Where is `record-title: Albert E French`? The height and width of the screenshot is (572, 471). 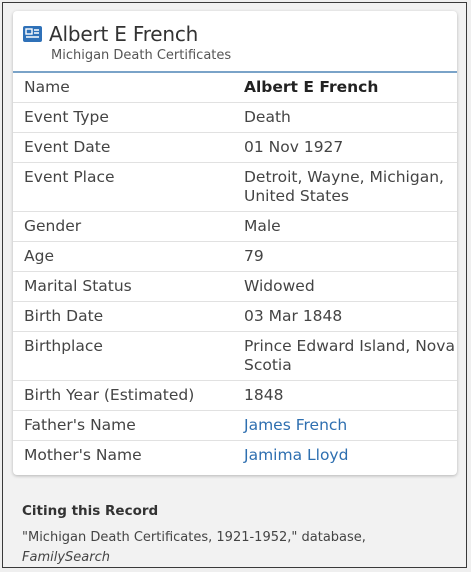
record-title: Albert E French is located at coordinates (124, 34).